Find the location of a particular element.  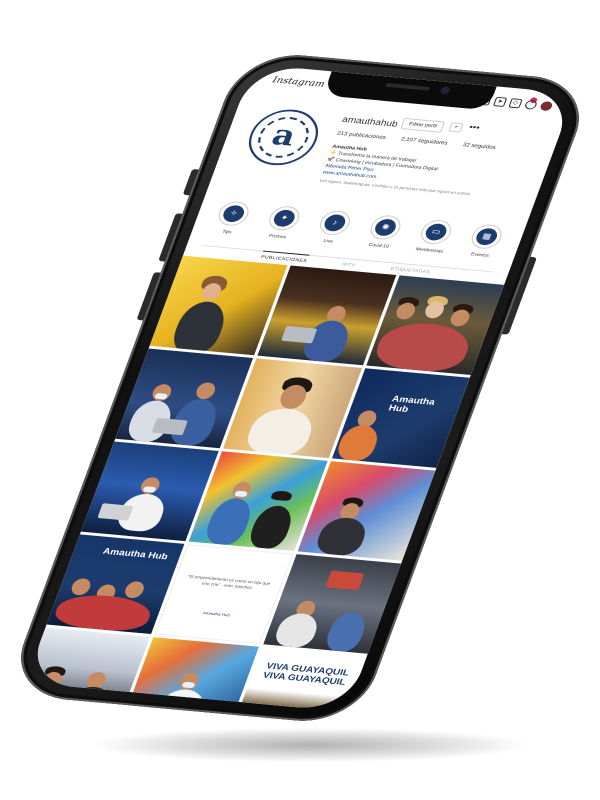

highlight-ring: ✺ is located at coordinates (385, 227).